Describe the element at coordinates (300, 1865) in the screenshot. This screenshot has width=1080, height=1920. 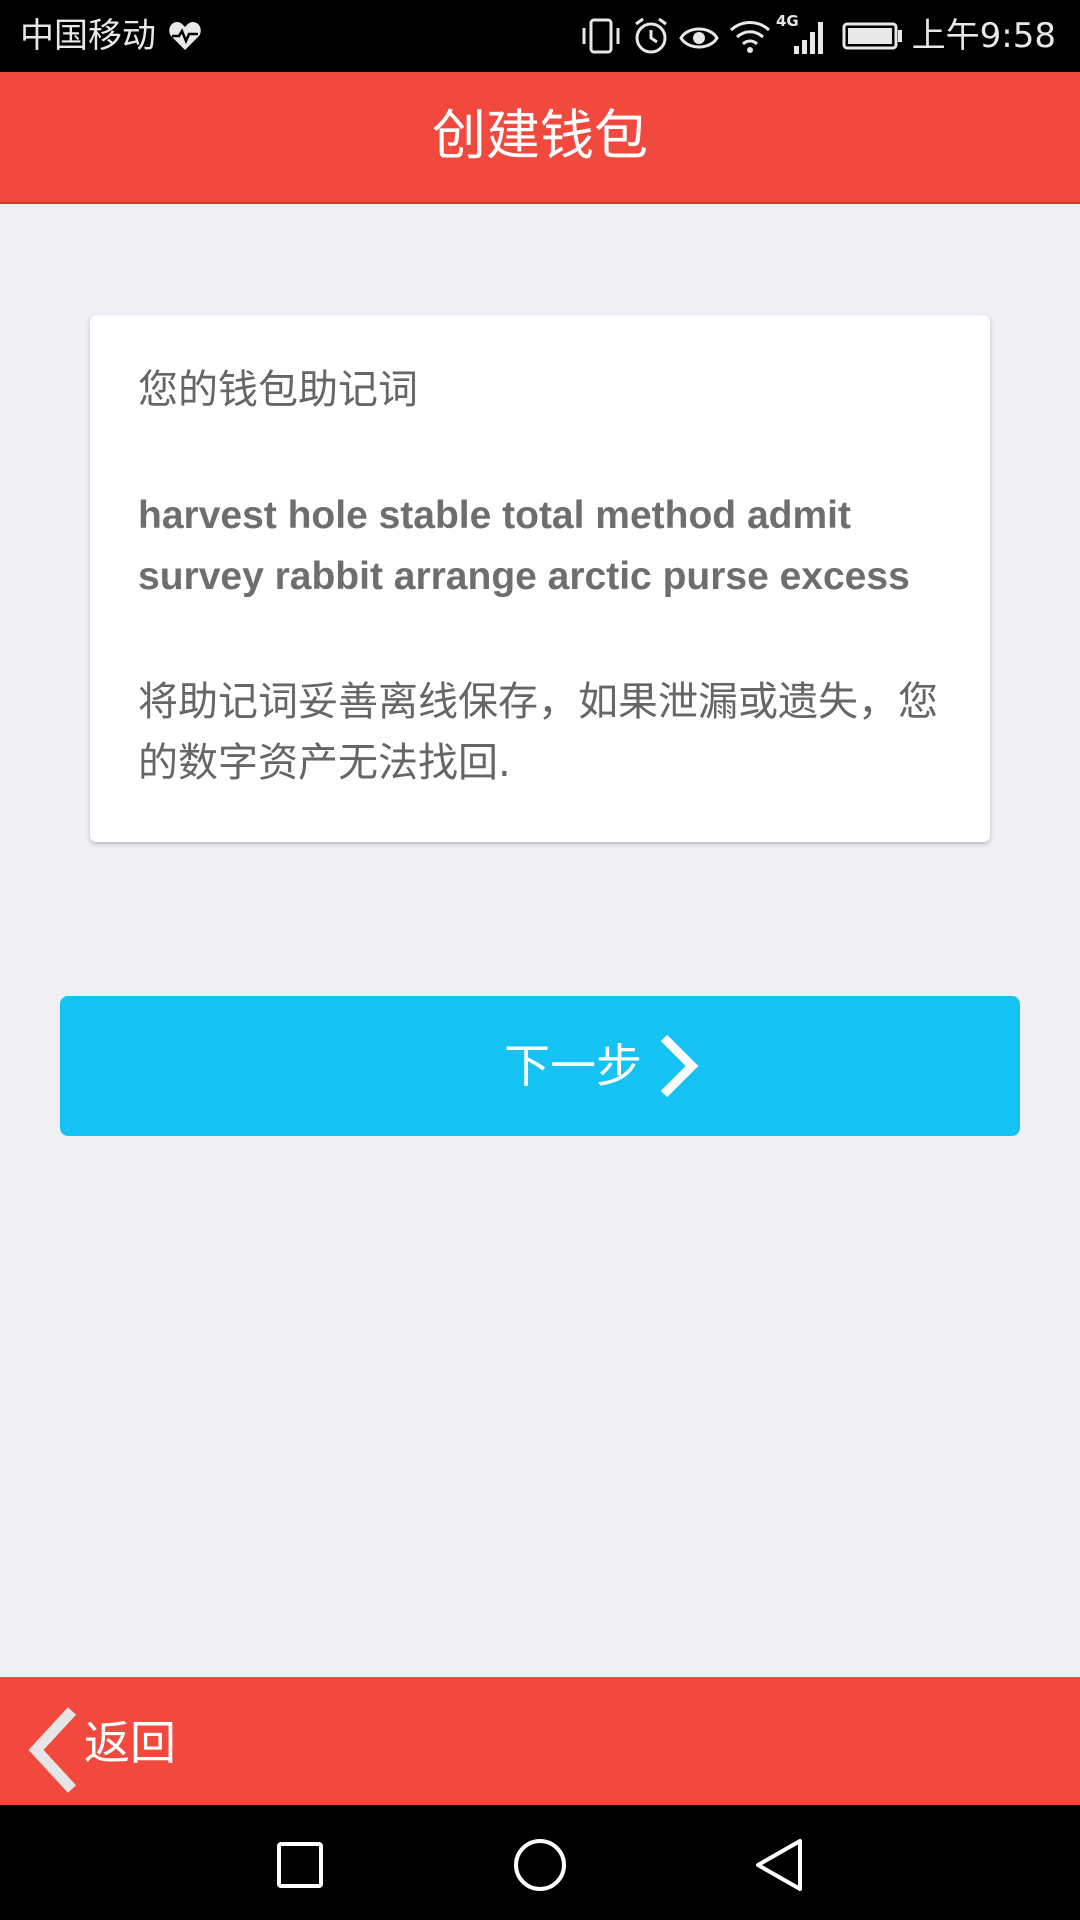
I see `recents-square-icon` at that location.